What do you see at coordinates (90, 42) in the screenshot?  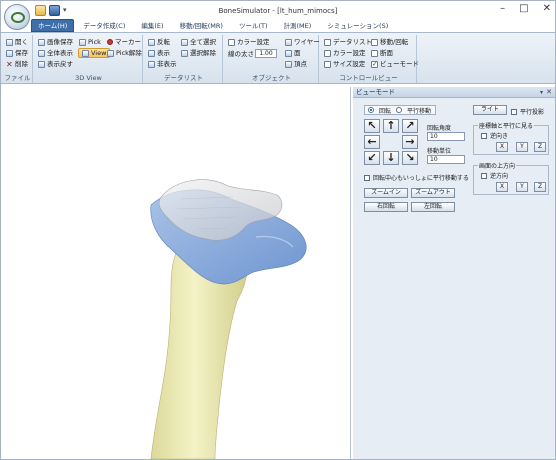 I see `pick-button: Pick` at bounding box center [90, 42].